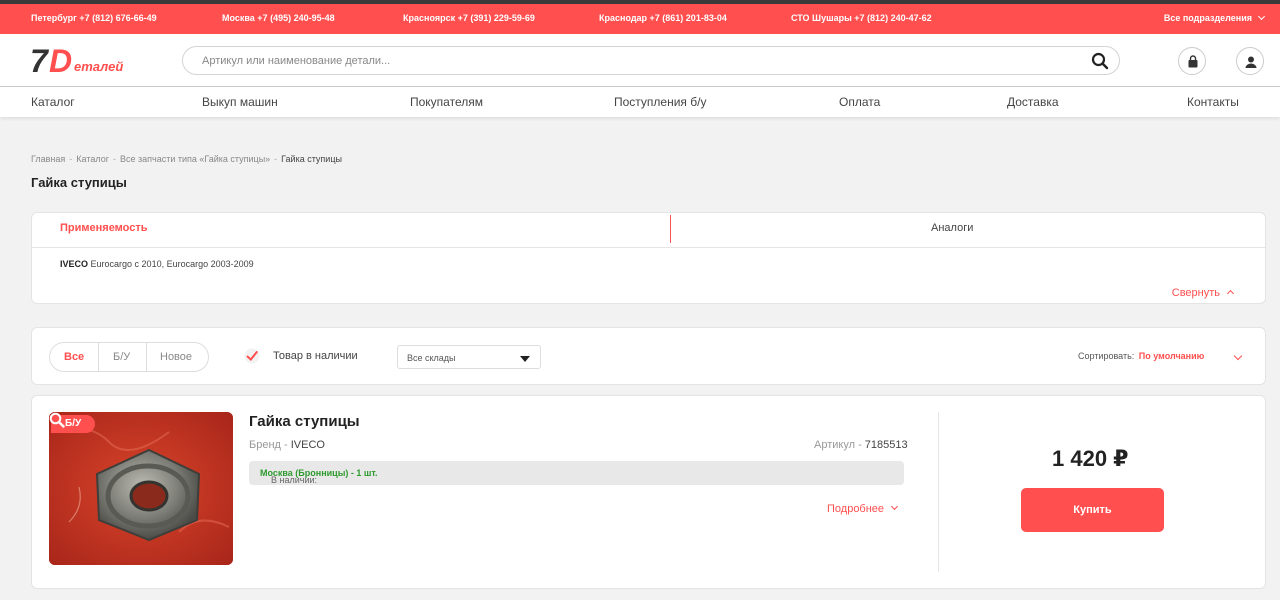  What do you see at coordinates (861, 18) in the screenshot?
I see `phone-sto: СТО Шушары +7 (812) 240-47-62` at bounding box center [861, 18].